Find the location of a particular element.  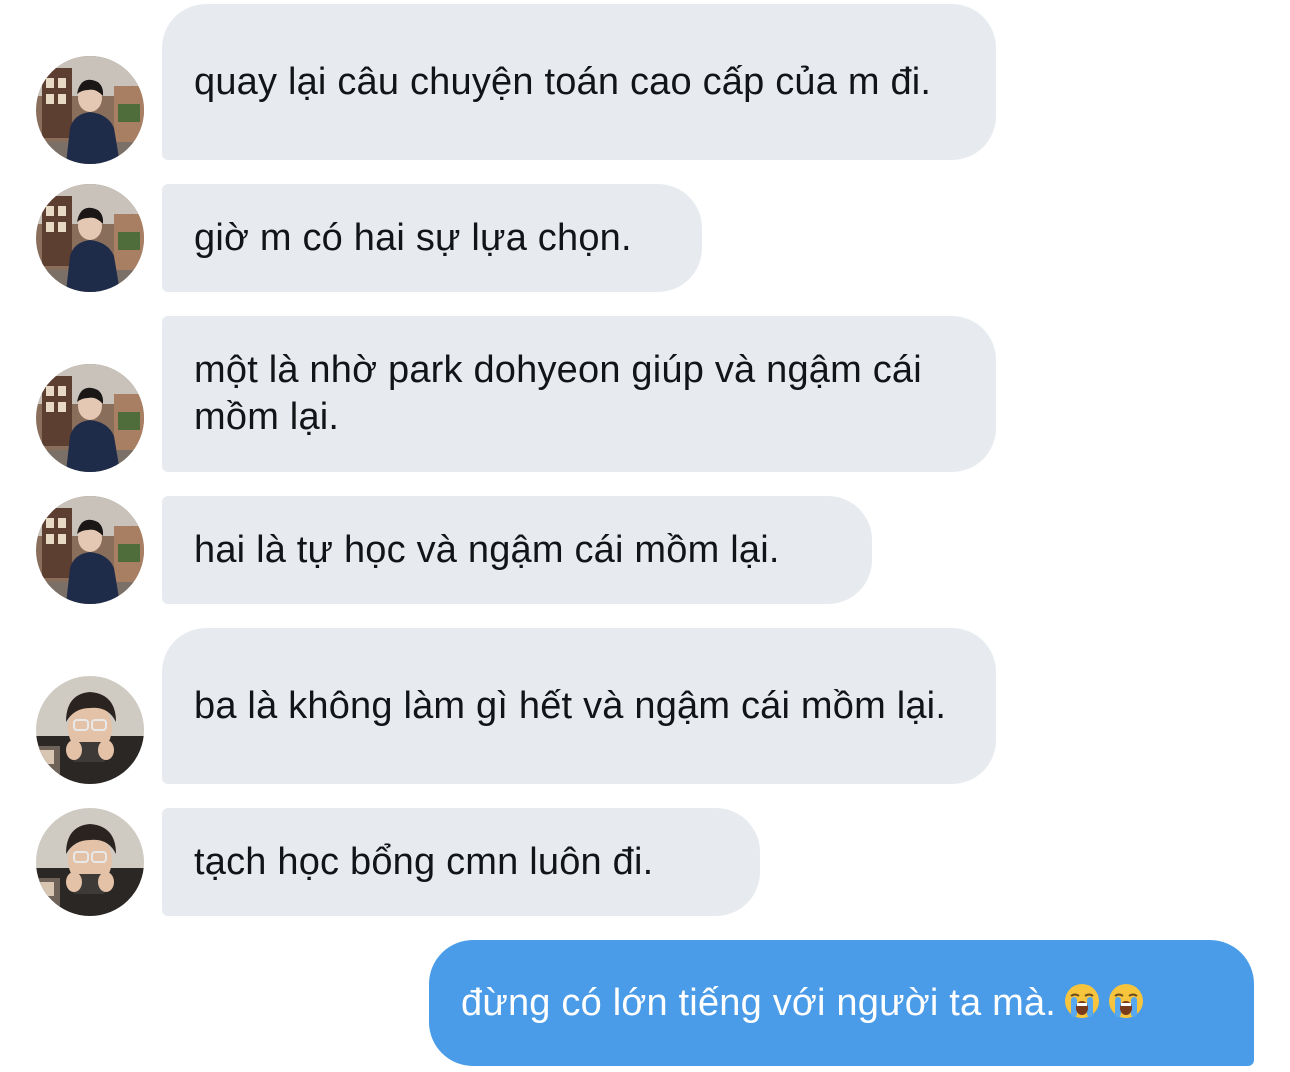

message-row: giờ m có hai sự lựa chọn. is located at coordinates (645, 238).